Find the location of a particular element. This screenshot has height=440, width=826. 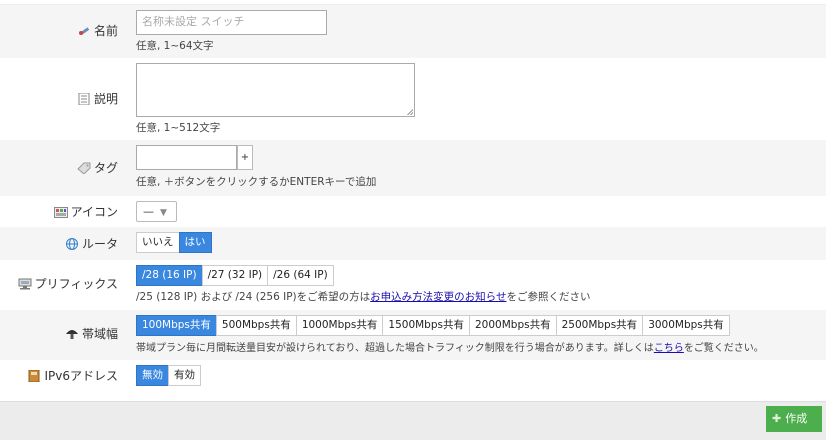

tags-help: 任意, ＋ボタンをクリックするかENTERキーで追加 is located at coordinates (256, 182).